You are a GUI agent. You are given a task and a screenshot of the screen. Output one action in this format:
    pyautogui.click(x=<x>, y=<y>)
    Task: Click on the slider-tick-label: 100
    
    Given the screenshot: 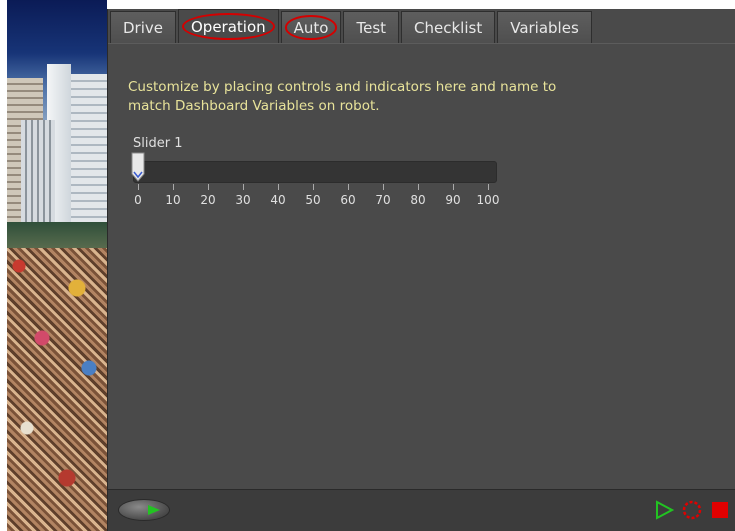 What is the action you would take?
    pyautogui.click(x=488, y=200)
    